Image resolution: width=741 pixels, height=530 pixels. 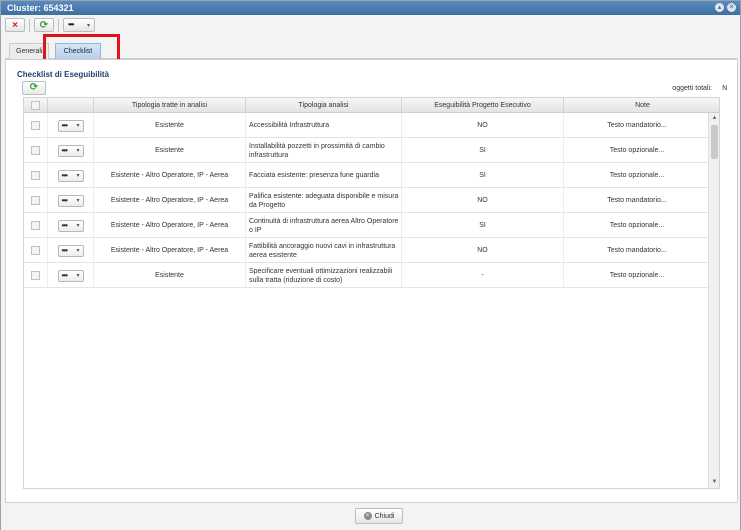 I want to click on scroll-up-icon: ▲, so click(x=714, y=118).